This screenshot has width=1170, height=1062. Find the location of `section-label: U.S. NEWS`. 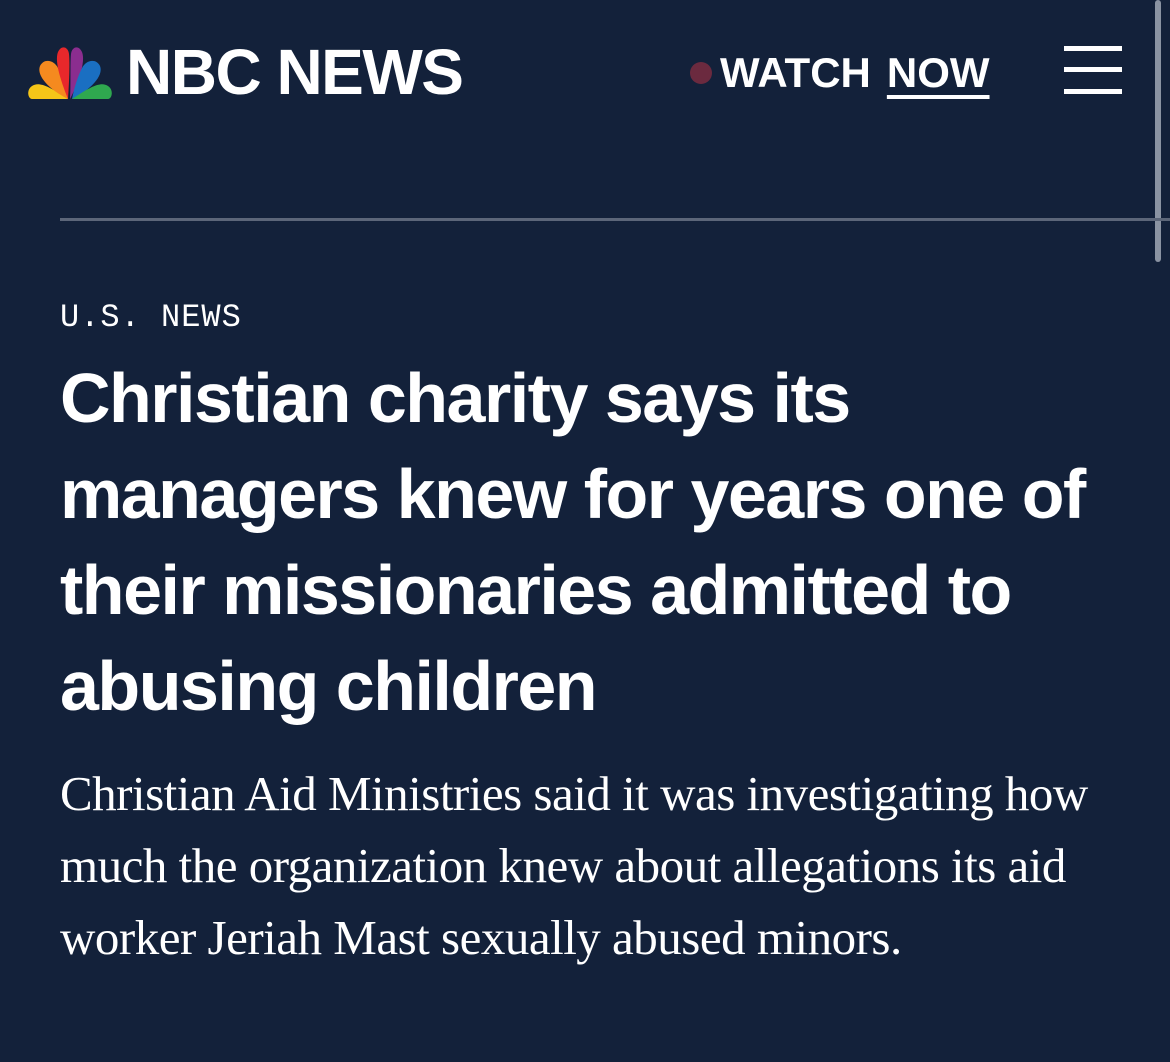

section-label: U.S. NEWS is located at coordinates (151, 318).